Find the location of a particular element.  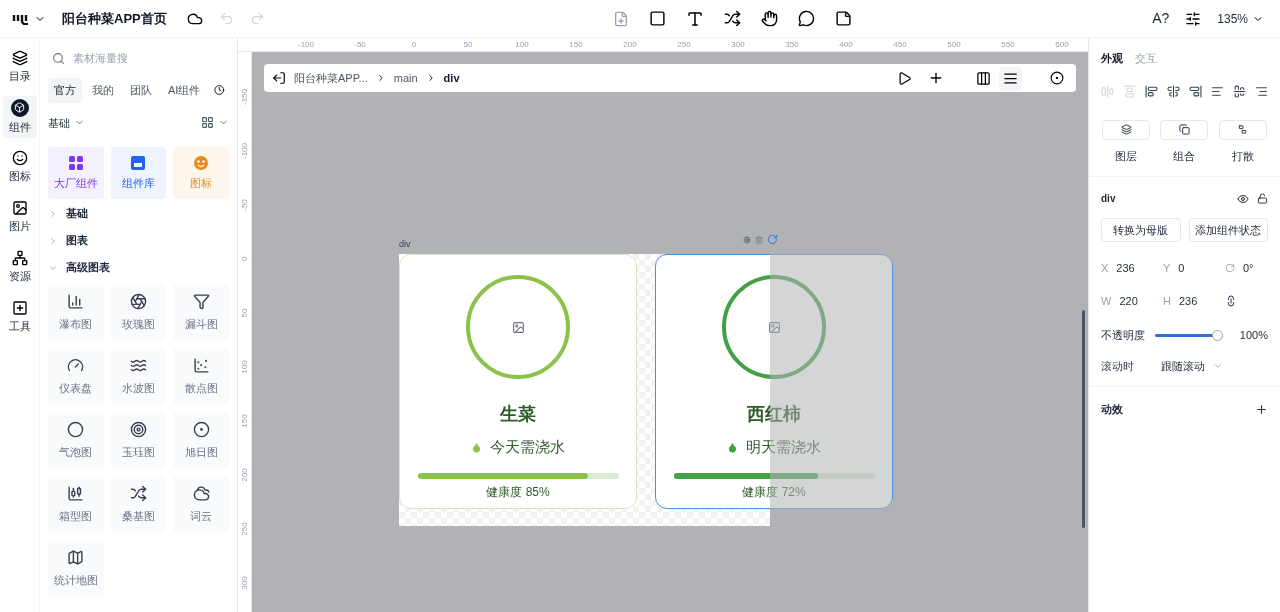

plus-square-icon is located at coordinates (19, 307).